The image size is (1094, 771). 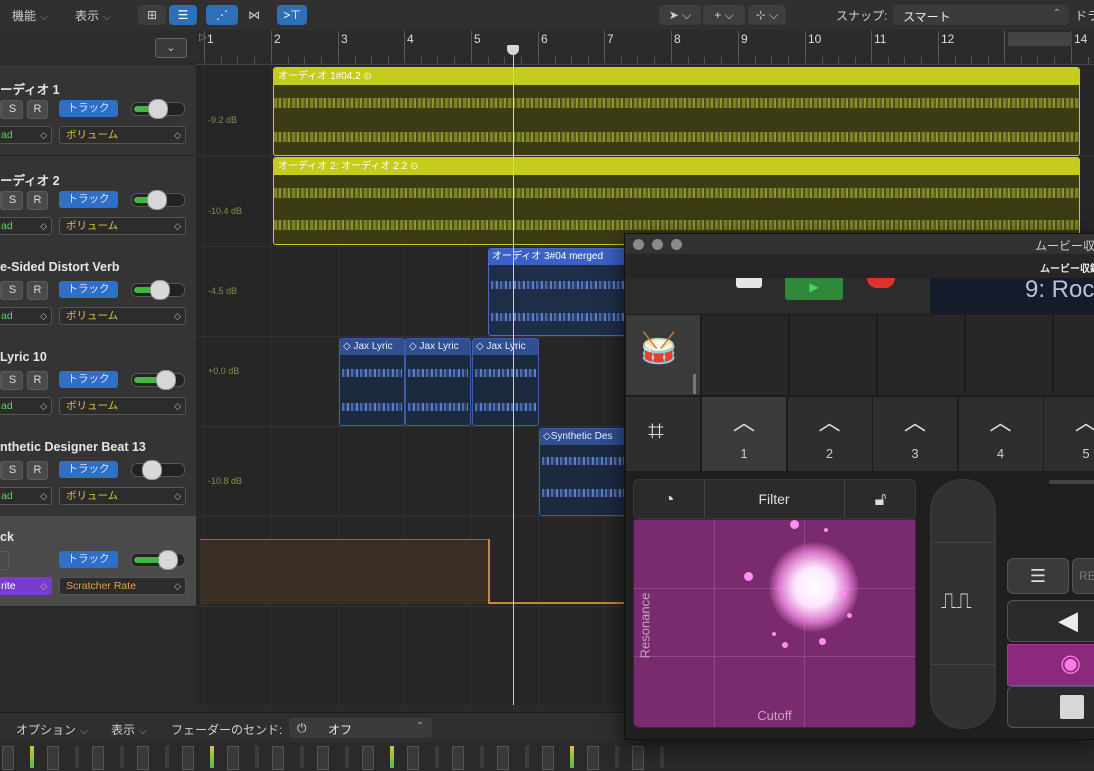 I want to click on track-header: e-Sided Distort VerbMSRトラック ad ◇ ボリューム ◇, so click(x=98, y=291).